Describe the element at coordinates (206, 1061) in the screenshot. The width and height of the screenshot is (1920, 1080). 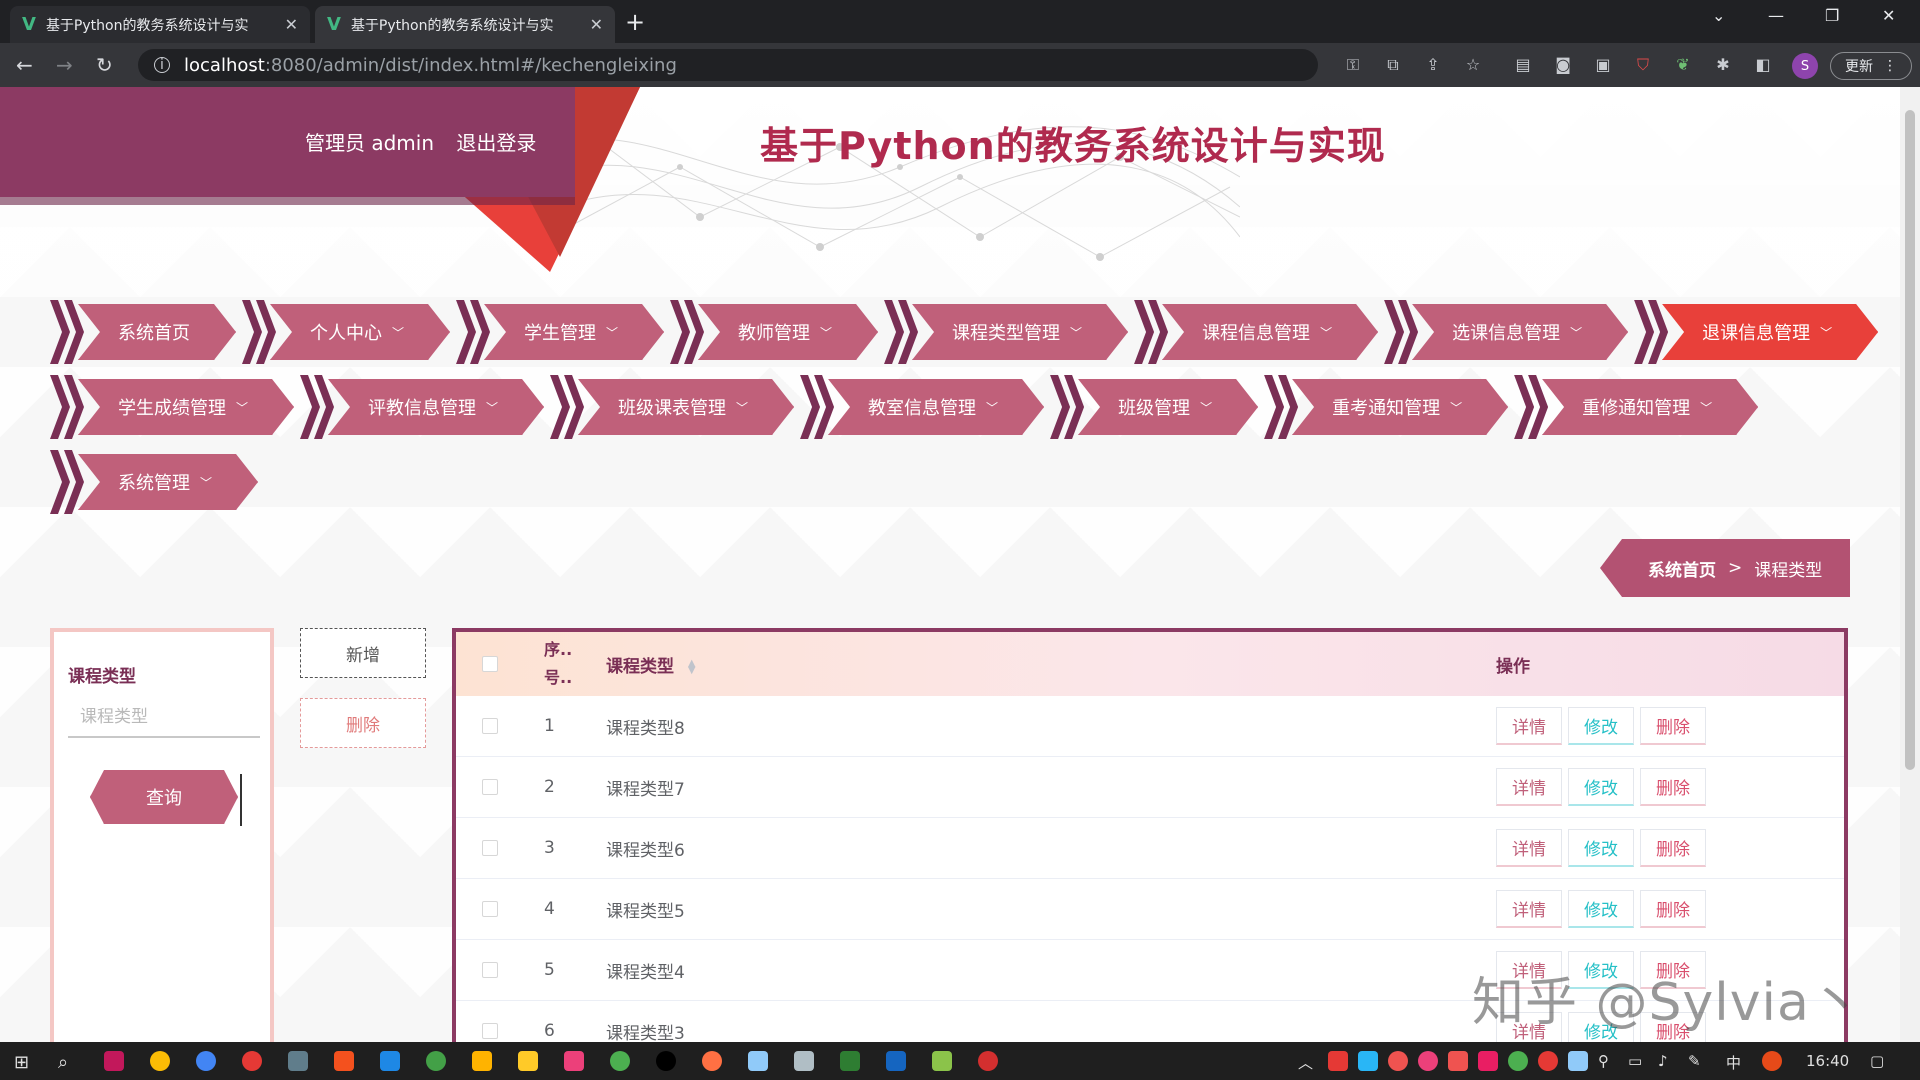
I see `browser-icon` at that location.